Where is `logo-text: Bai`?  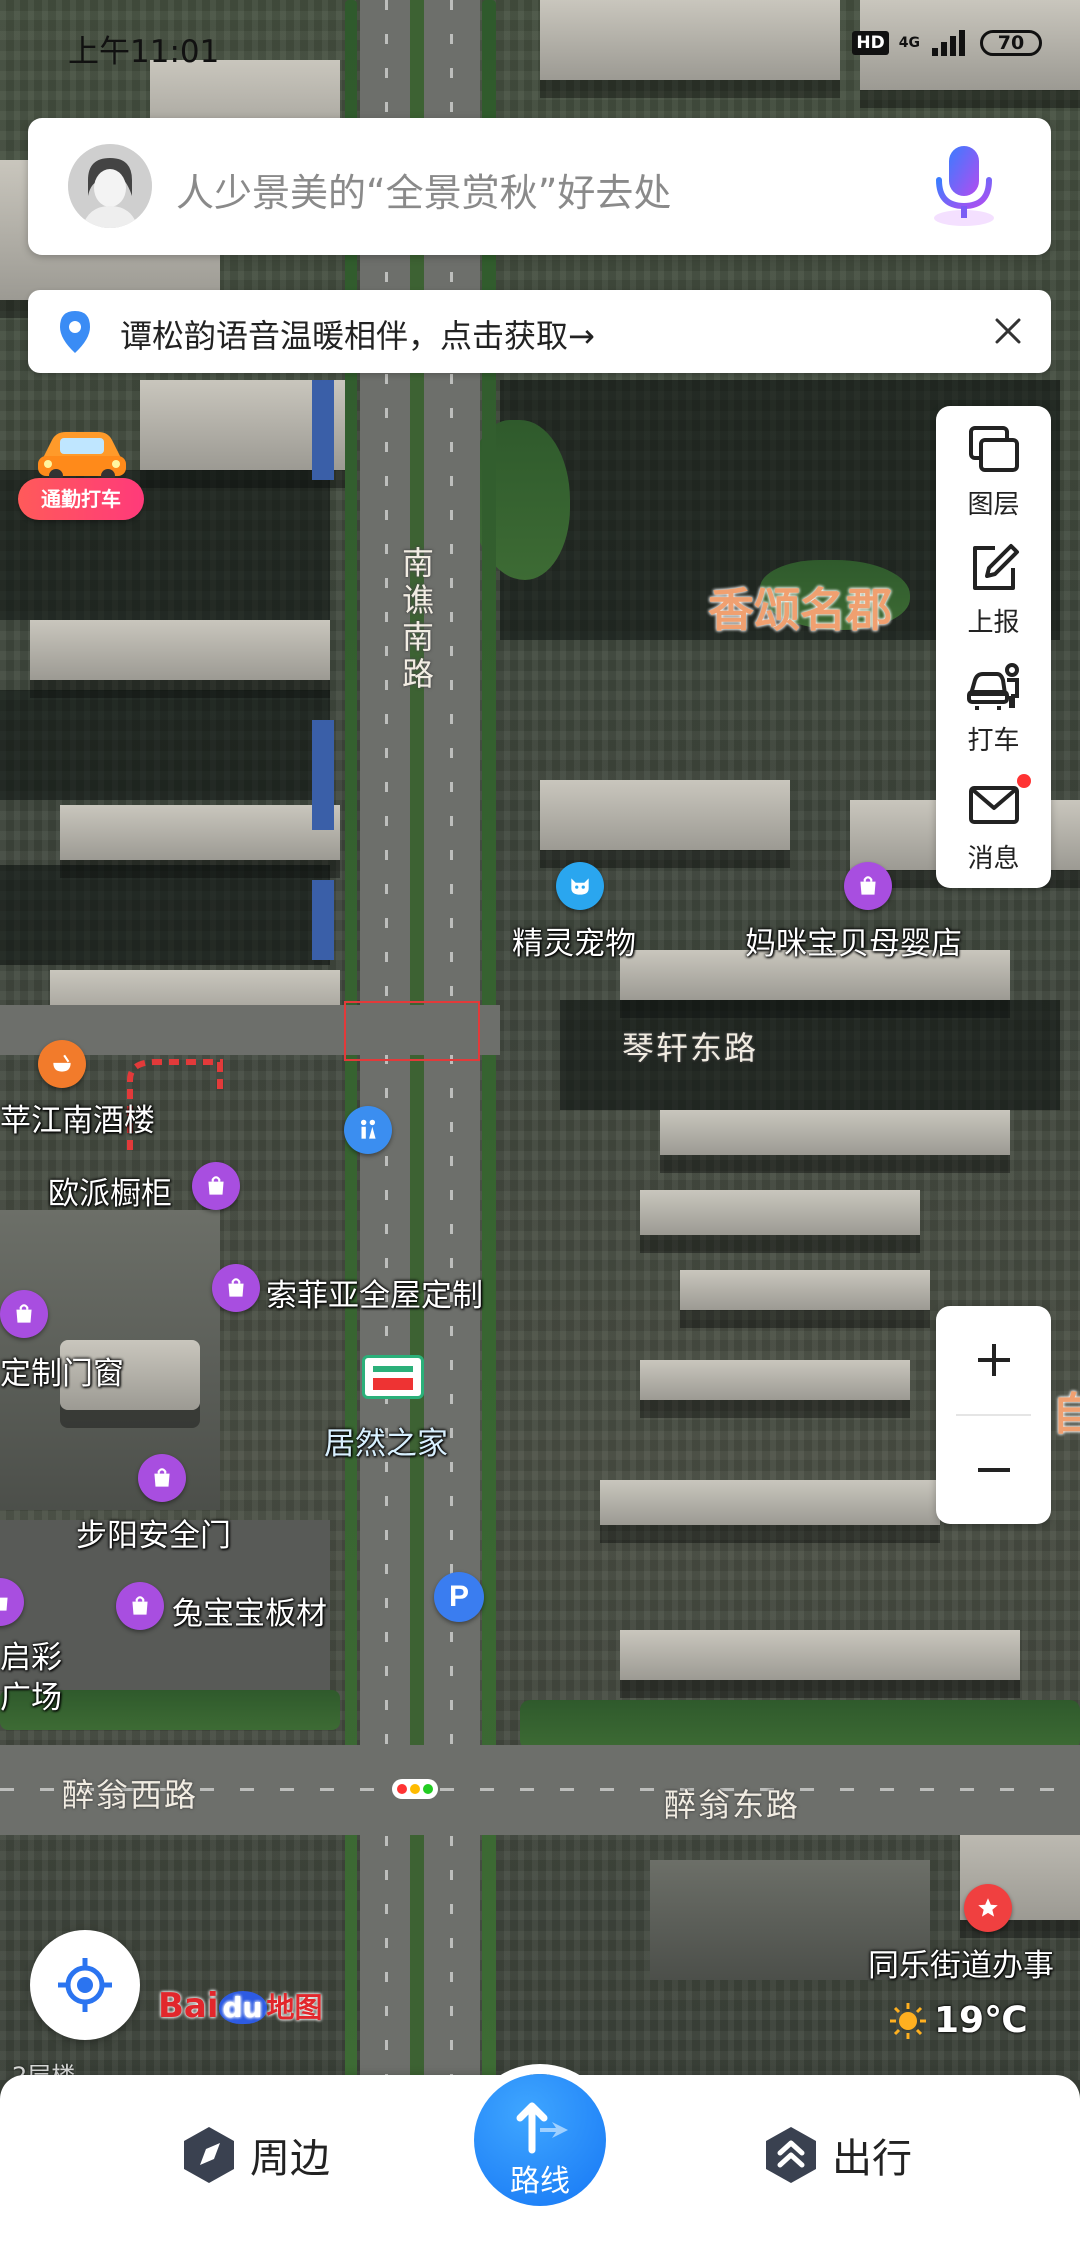
logo-text: Bai is located at coordinates (188, 2006).